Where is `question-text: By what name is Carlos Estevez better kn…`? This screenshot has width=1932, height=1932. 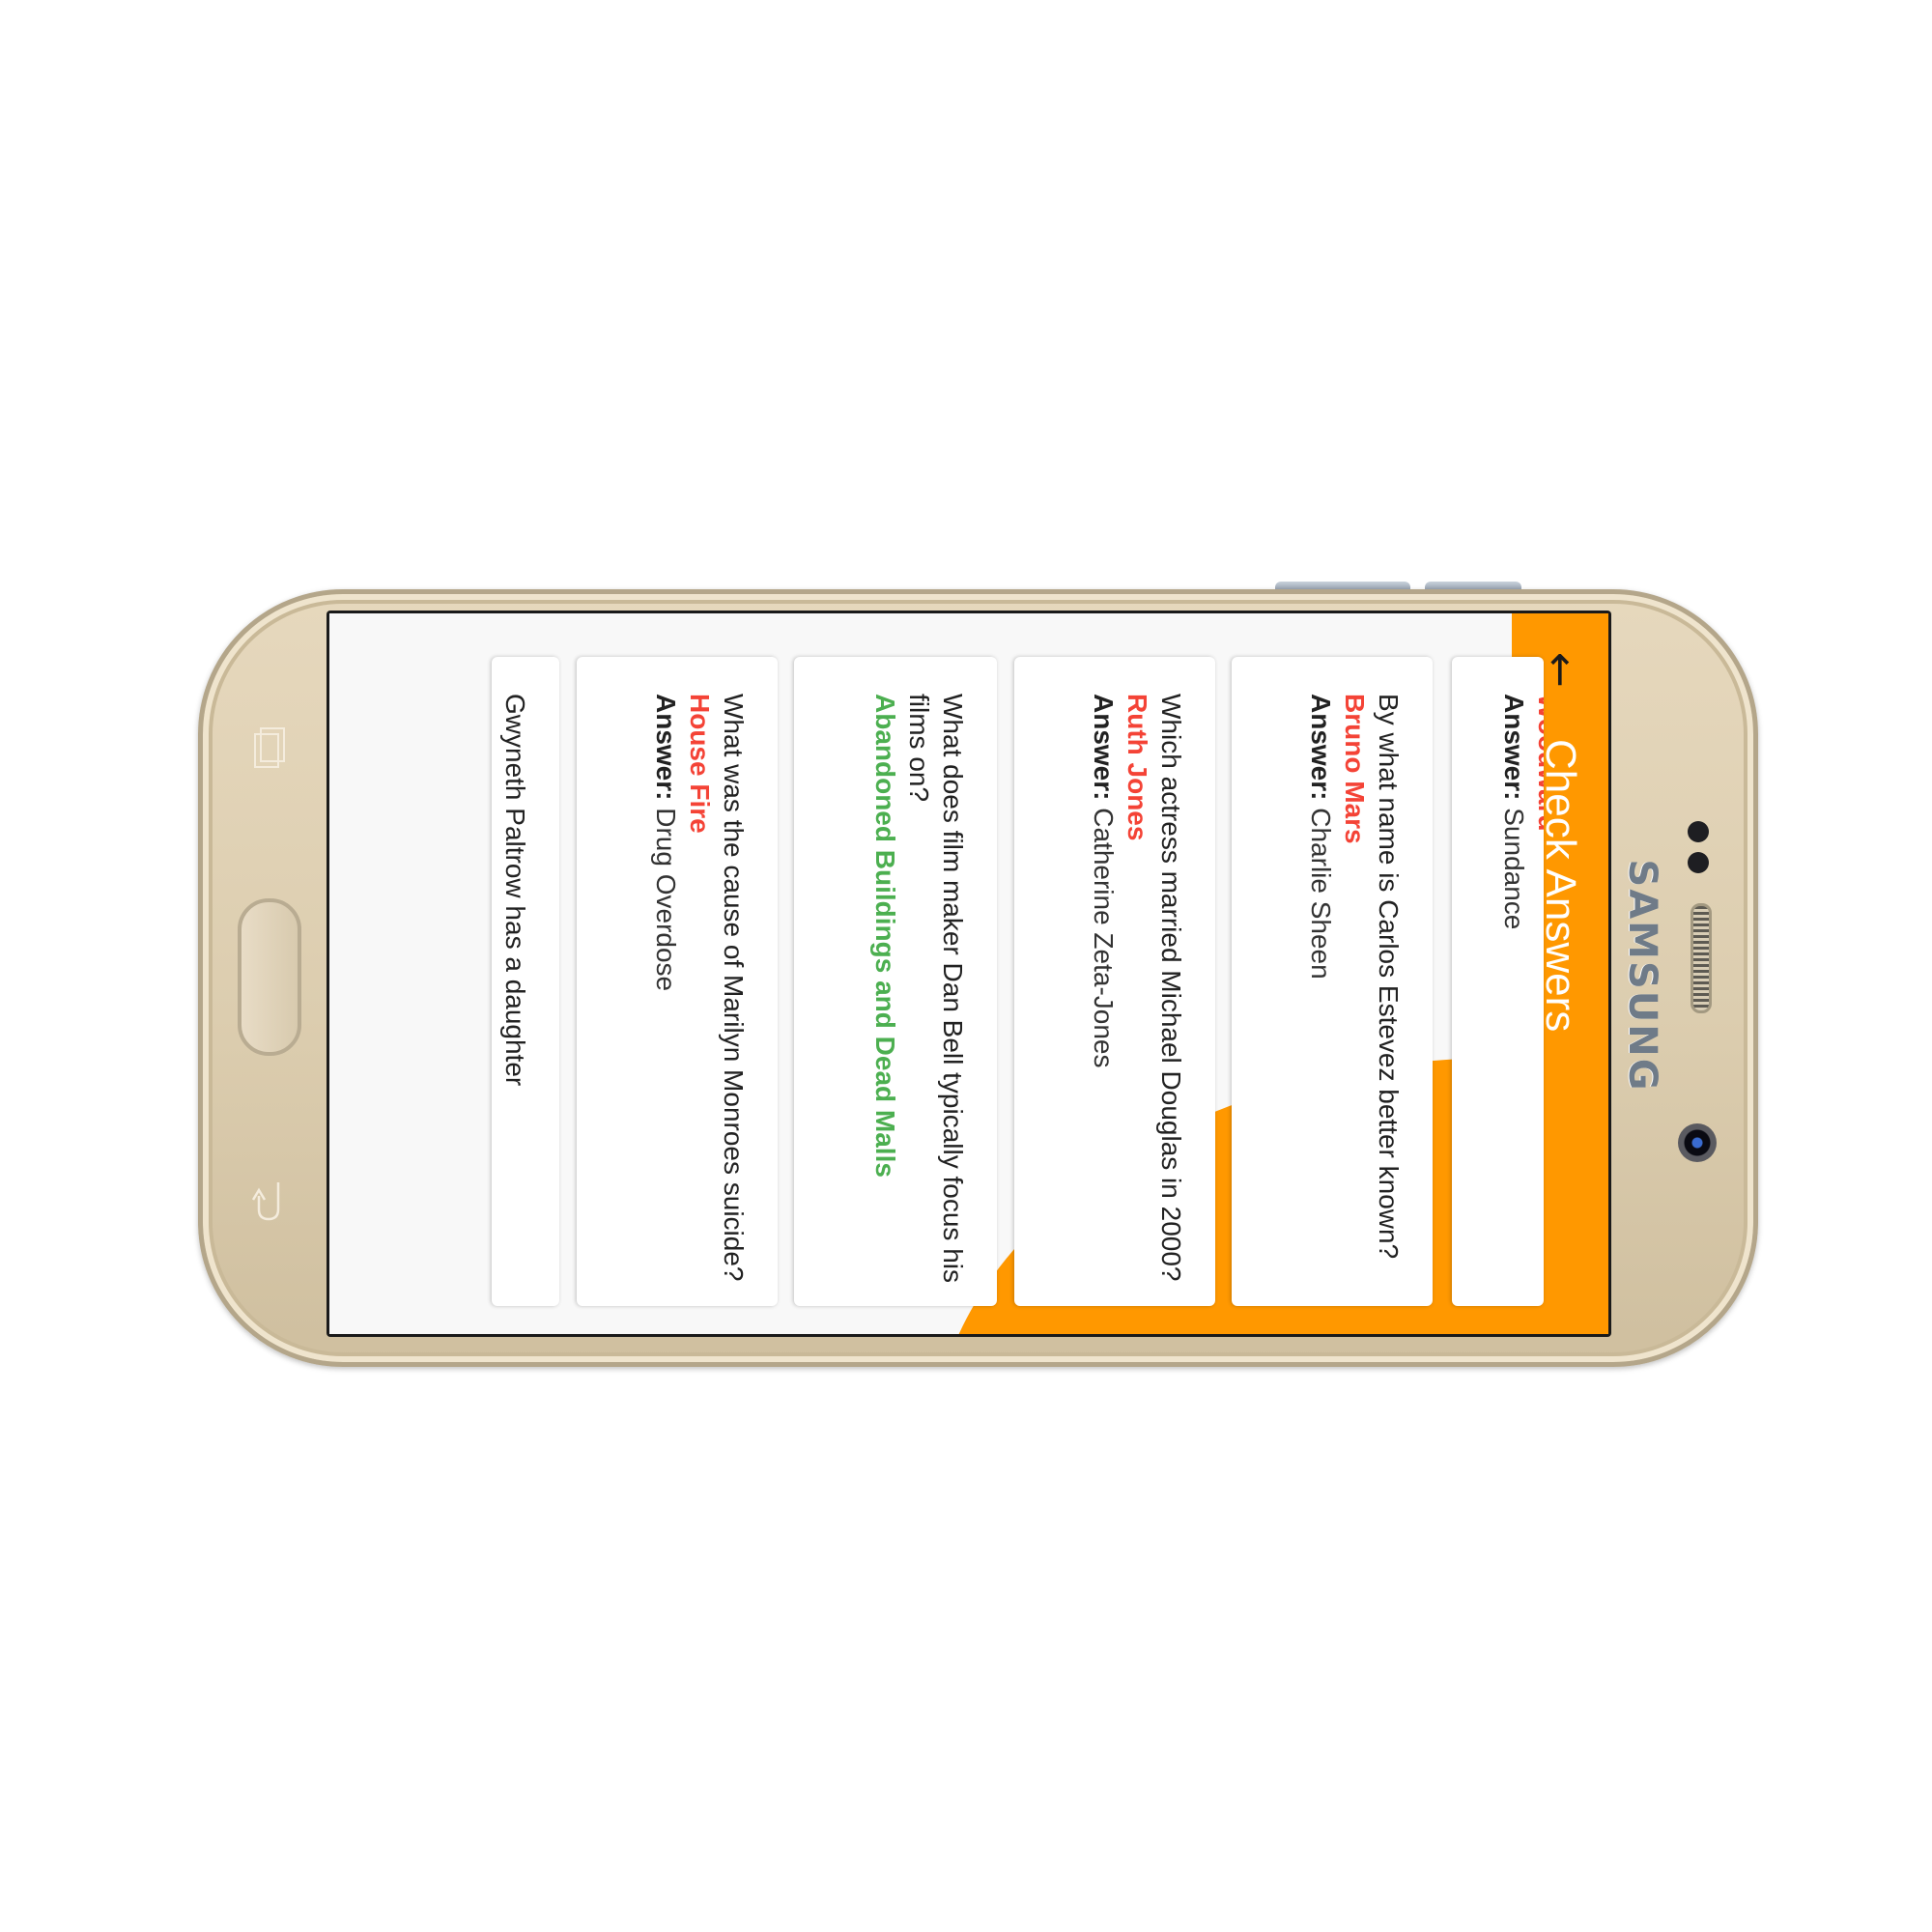 question-text: By what name is Carlos Estevez better kn… is located at coordinates (1389, 977).